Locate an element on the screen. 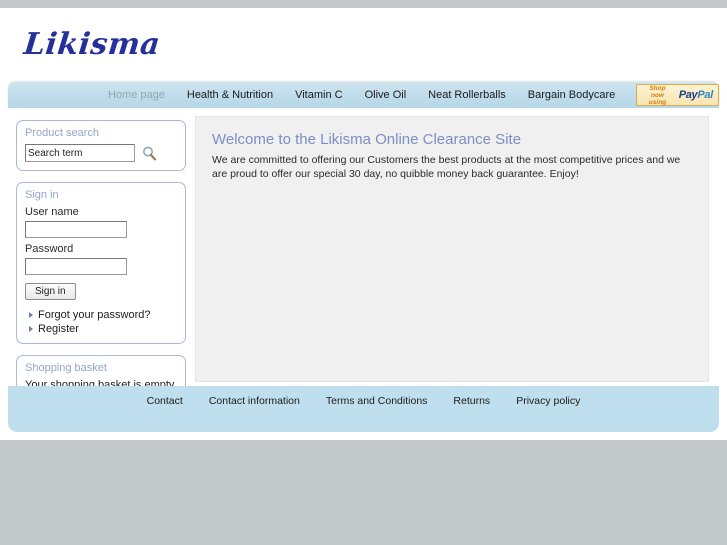  paypal-shopnow-text: Shop now using is located at coordinates (657, 95).